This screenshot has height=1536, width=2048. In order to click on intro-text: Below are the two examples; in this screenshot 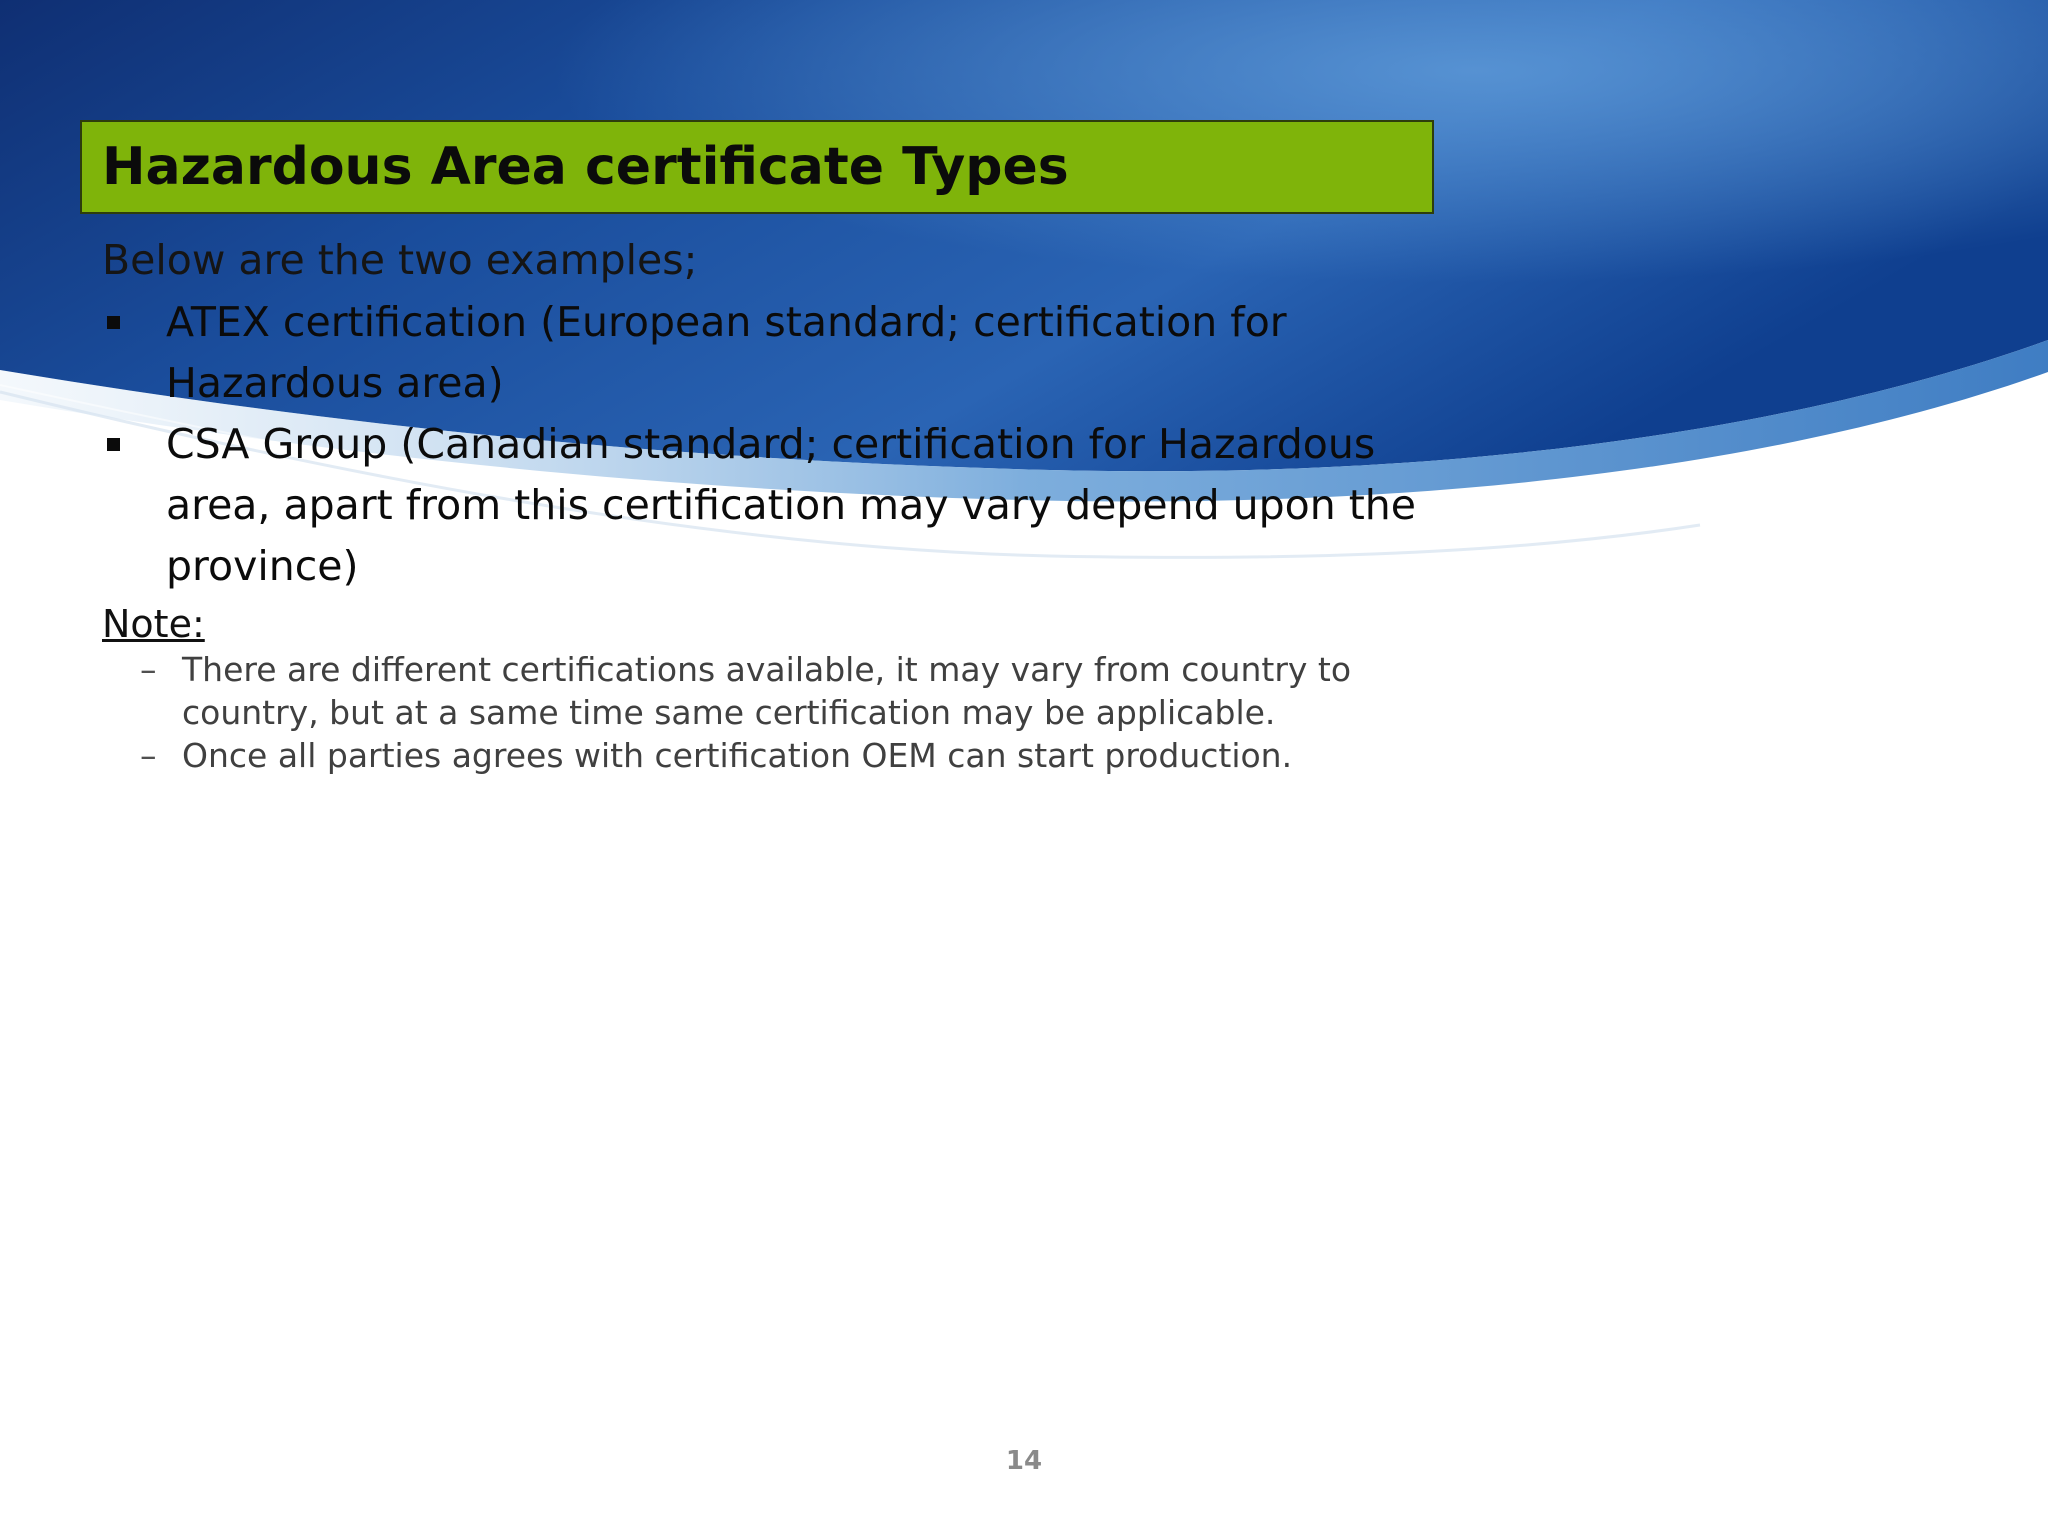, I will do `click(400, 260)`.